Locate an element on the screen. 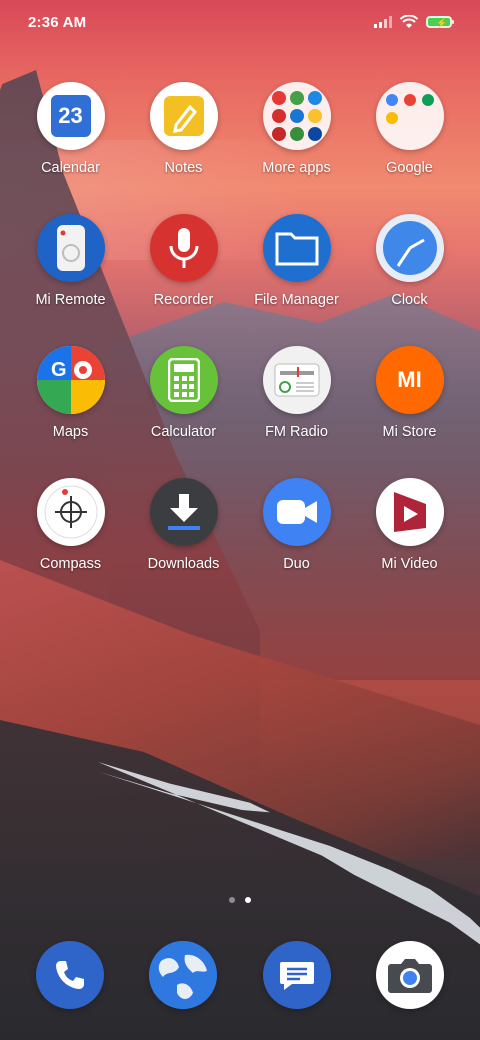 The image size is (480, 1040). app-label: More apps is located at coordinates (296, 168).